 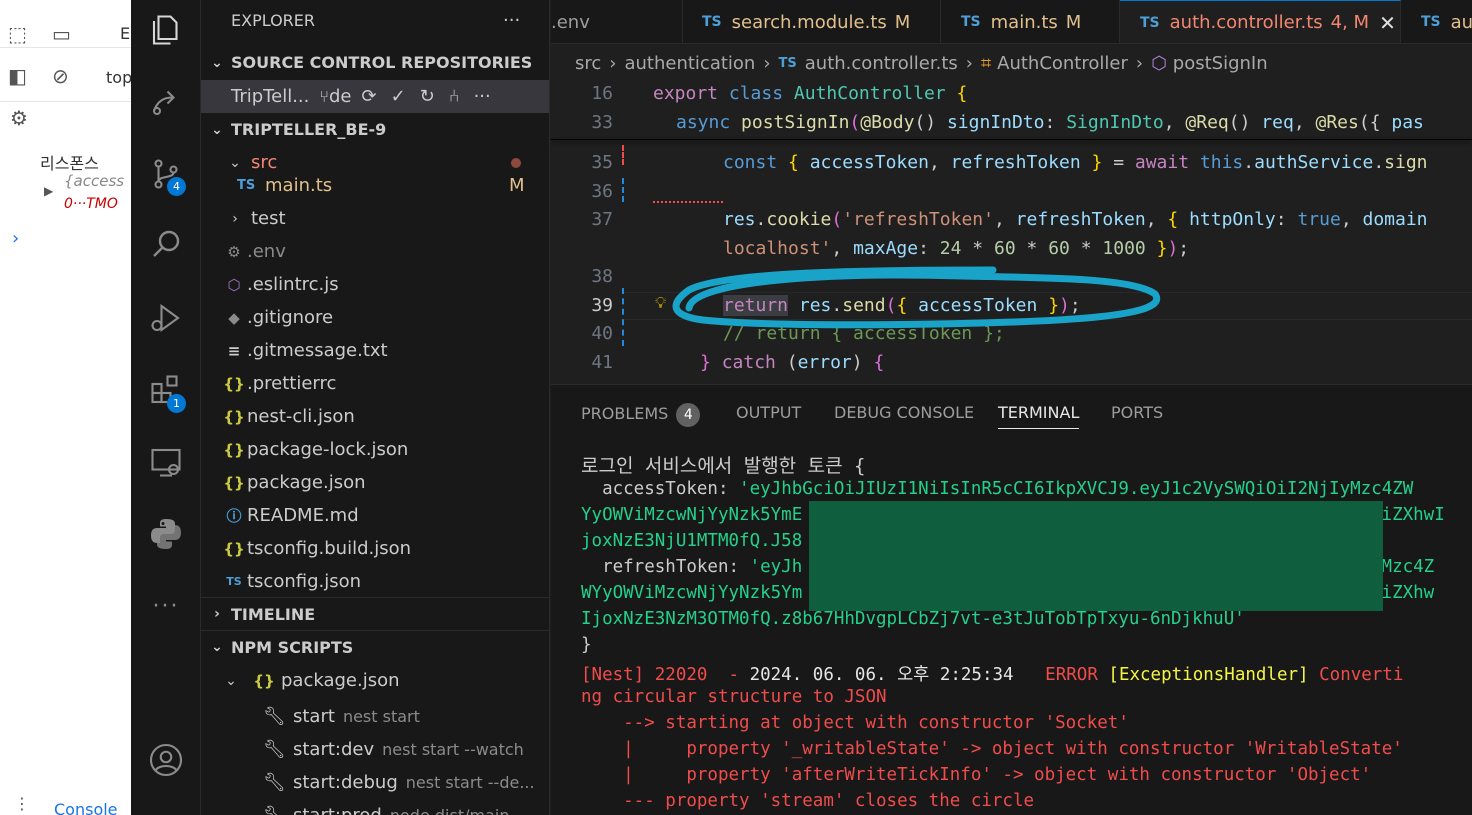 What do you see at coordinates (904, 412) in the screenshot?
I see `tab-debug-console: DEBUG CONSOLE` at bounding box center [904, 412].